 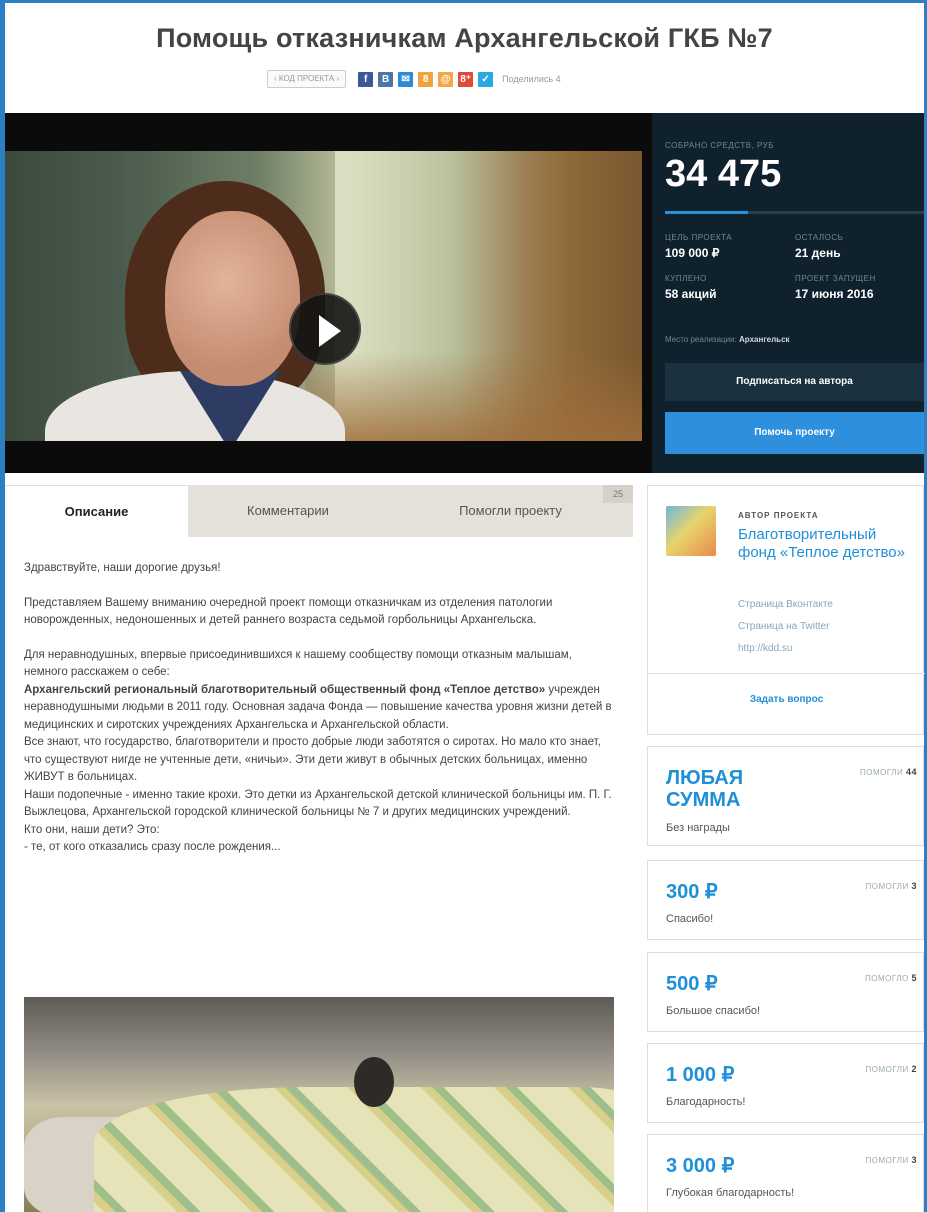 What do you see at coordinates (719, 145) in the screenshot?
I see `raised-label: СОБРАНО СРЕДСТВ, РУБ` at bounding box center [719, 145].